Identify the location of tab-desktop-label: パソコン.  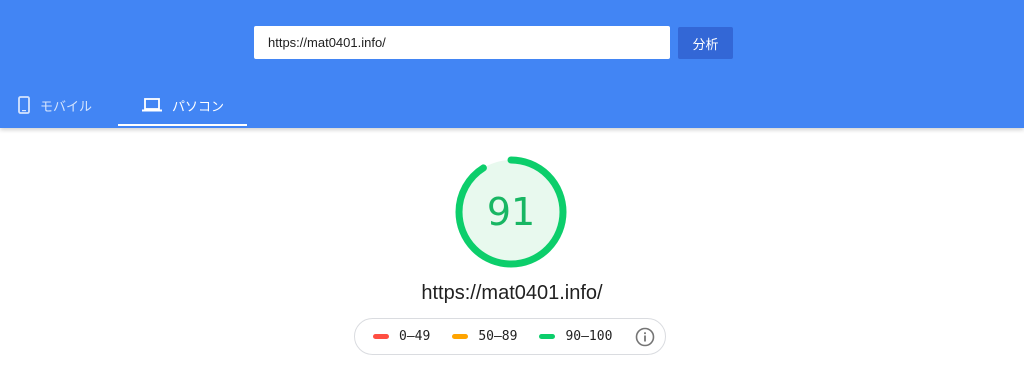
(198, 106).